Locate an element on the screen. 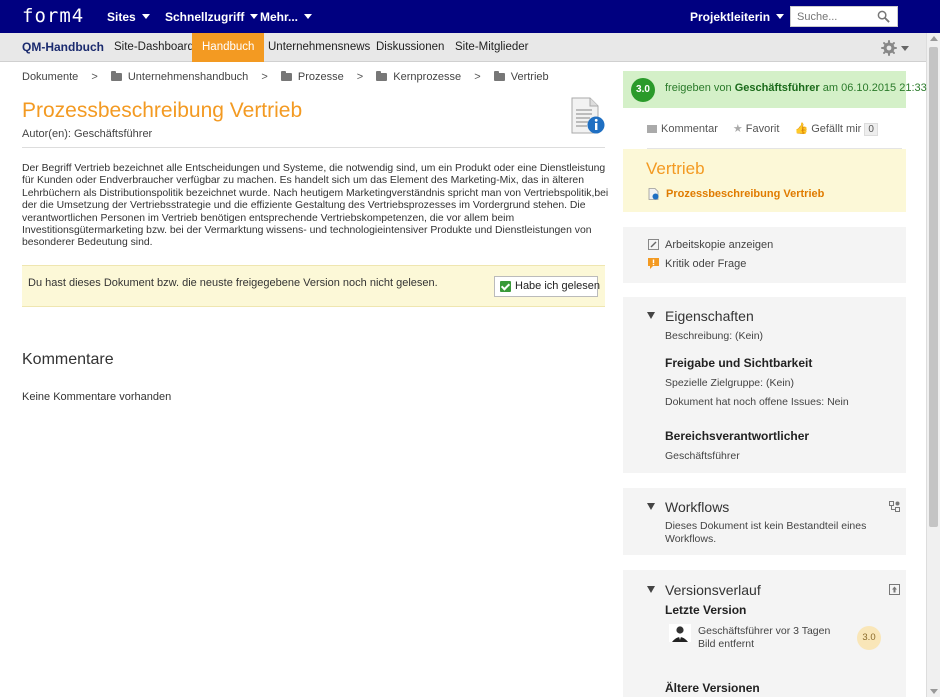 This screenshot has width=940, height=697. search-icon is located at coordinates (883, 16).